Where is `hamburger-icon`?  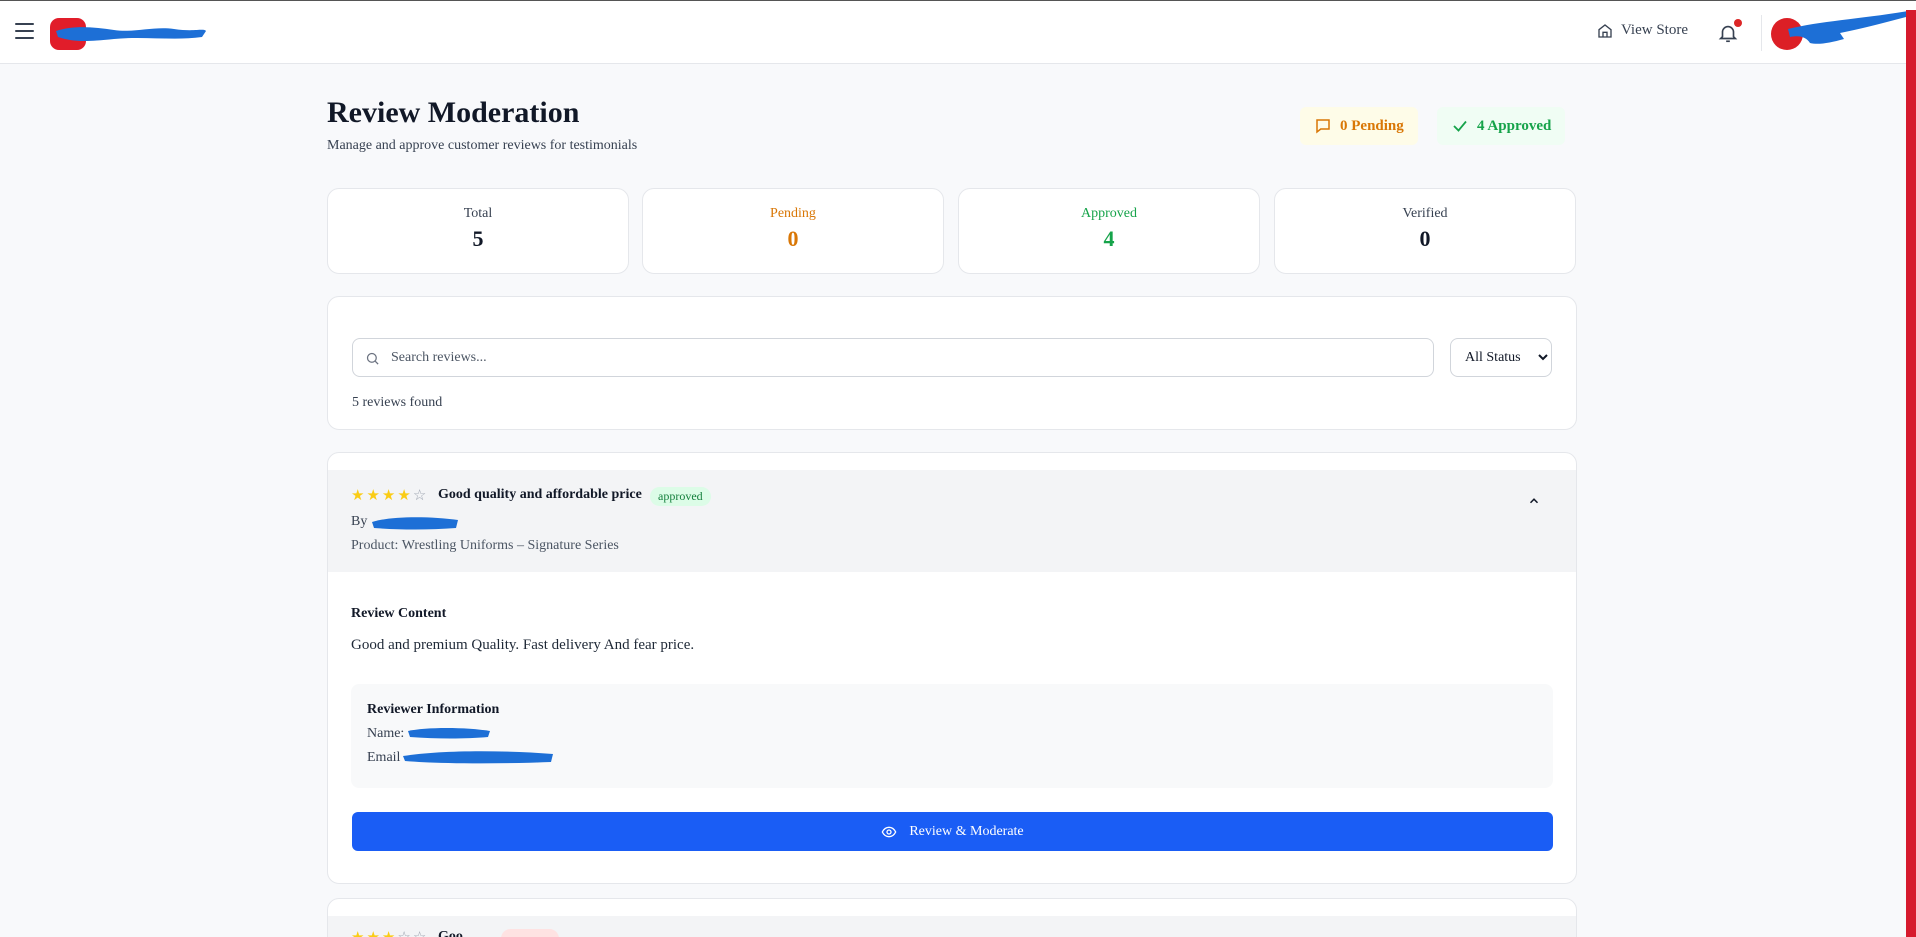
hamburger-icon is located at coordinates (24, 31).